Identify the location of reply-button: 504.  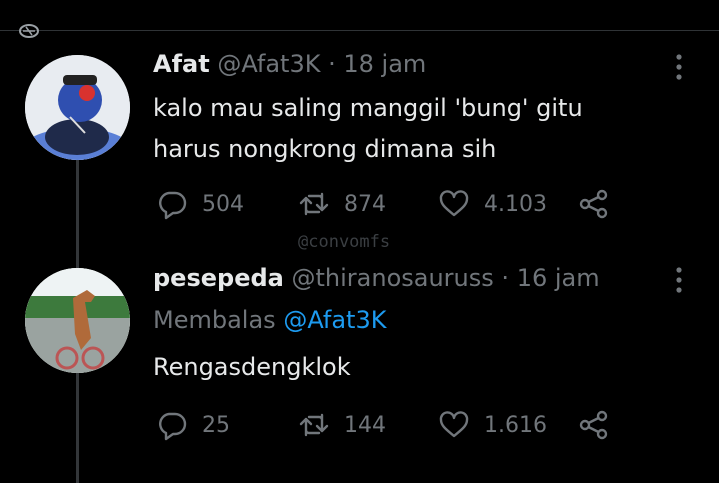
(200, 204).